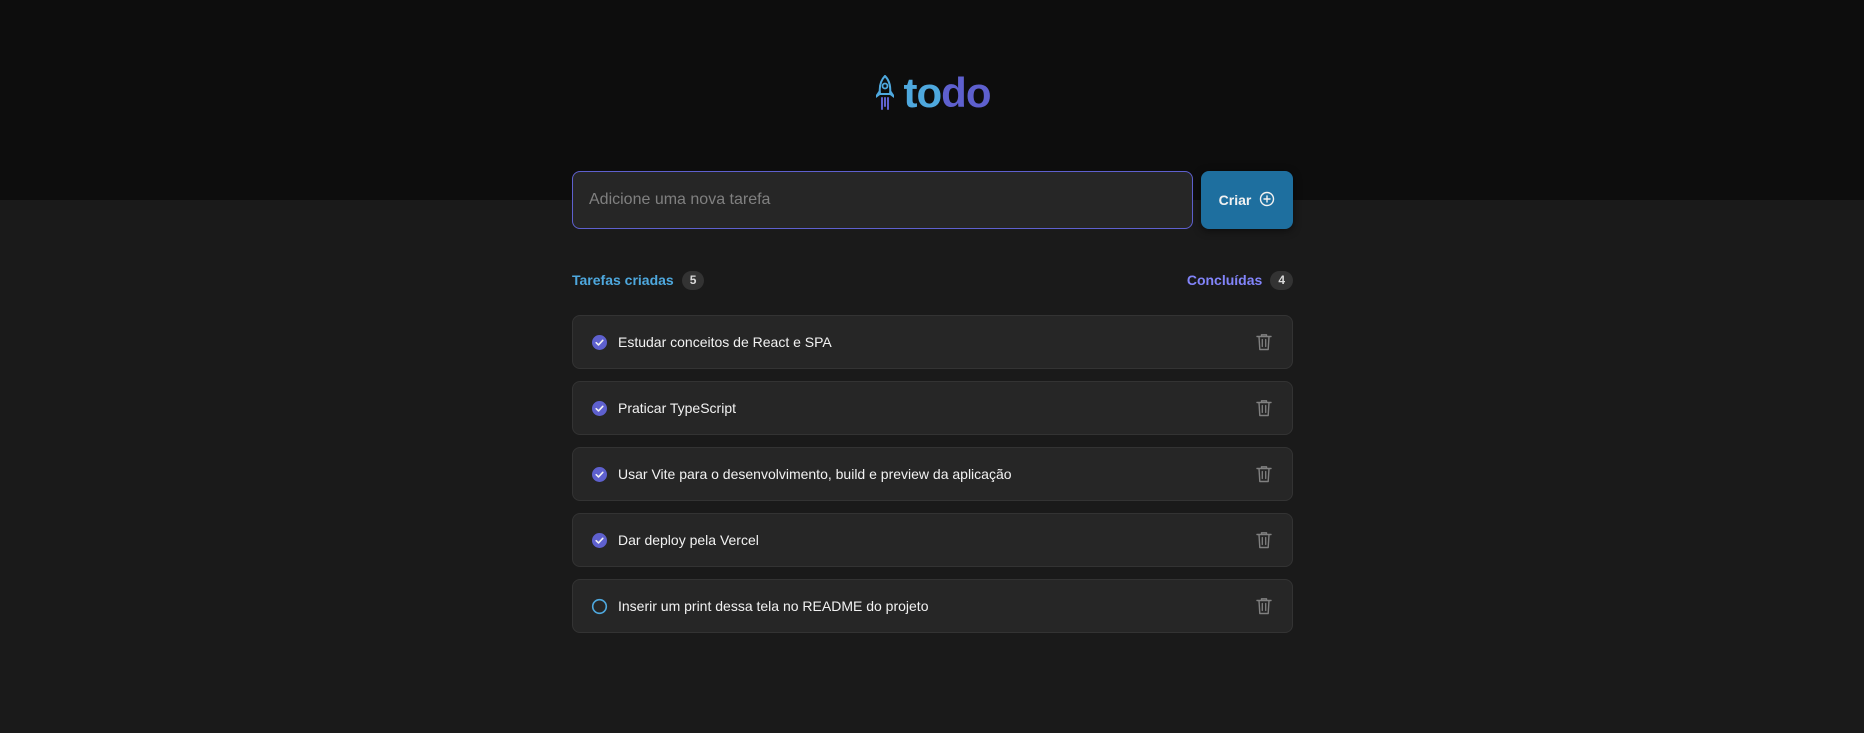 This screenshot has width=1864, height=733. I want to click on completed-tasks-stat: Concluídas 4, so click(1239, 280).